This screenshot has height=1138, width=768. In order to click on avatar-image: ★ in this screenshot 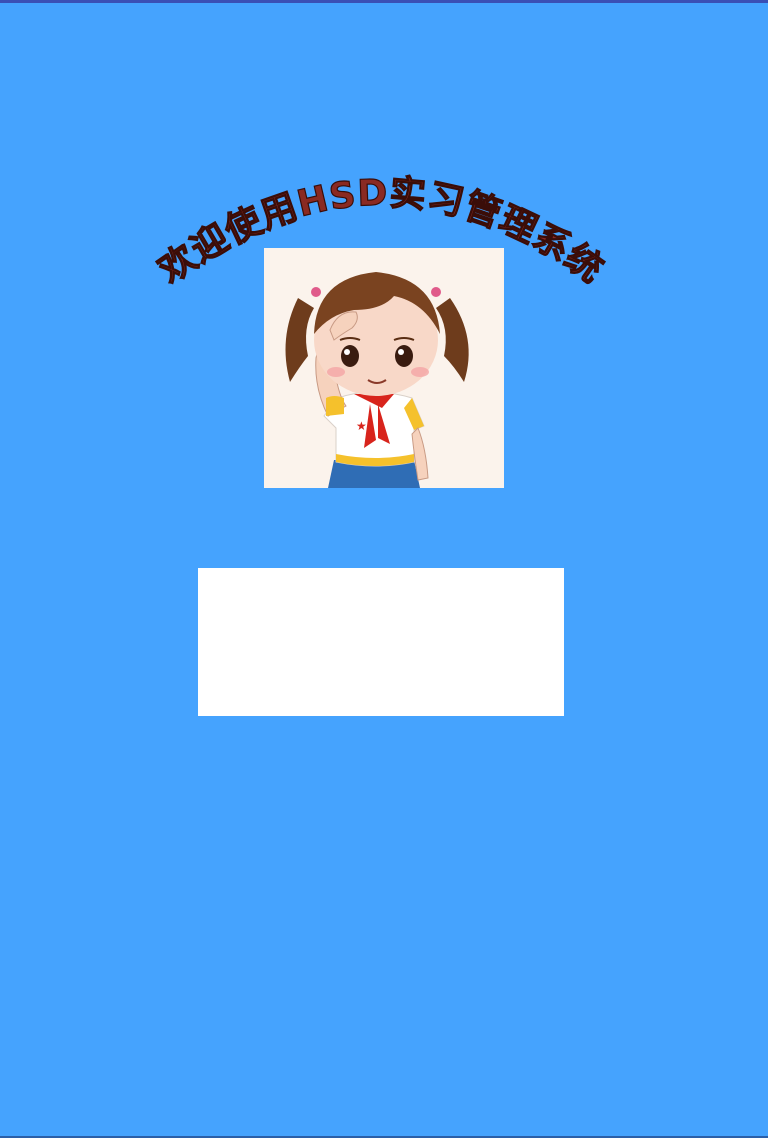, I will do `click(384, 368)`.